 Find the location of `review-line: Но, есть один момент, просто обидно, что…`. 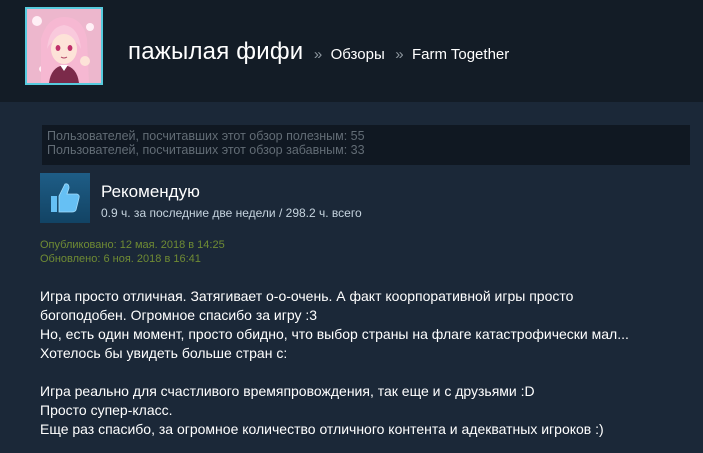

review-line: Но, есть один момент, просто обидно, что… is located at coordinates (334, 334).